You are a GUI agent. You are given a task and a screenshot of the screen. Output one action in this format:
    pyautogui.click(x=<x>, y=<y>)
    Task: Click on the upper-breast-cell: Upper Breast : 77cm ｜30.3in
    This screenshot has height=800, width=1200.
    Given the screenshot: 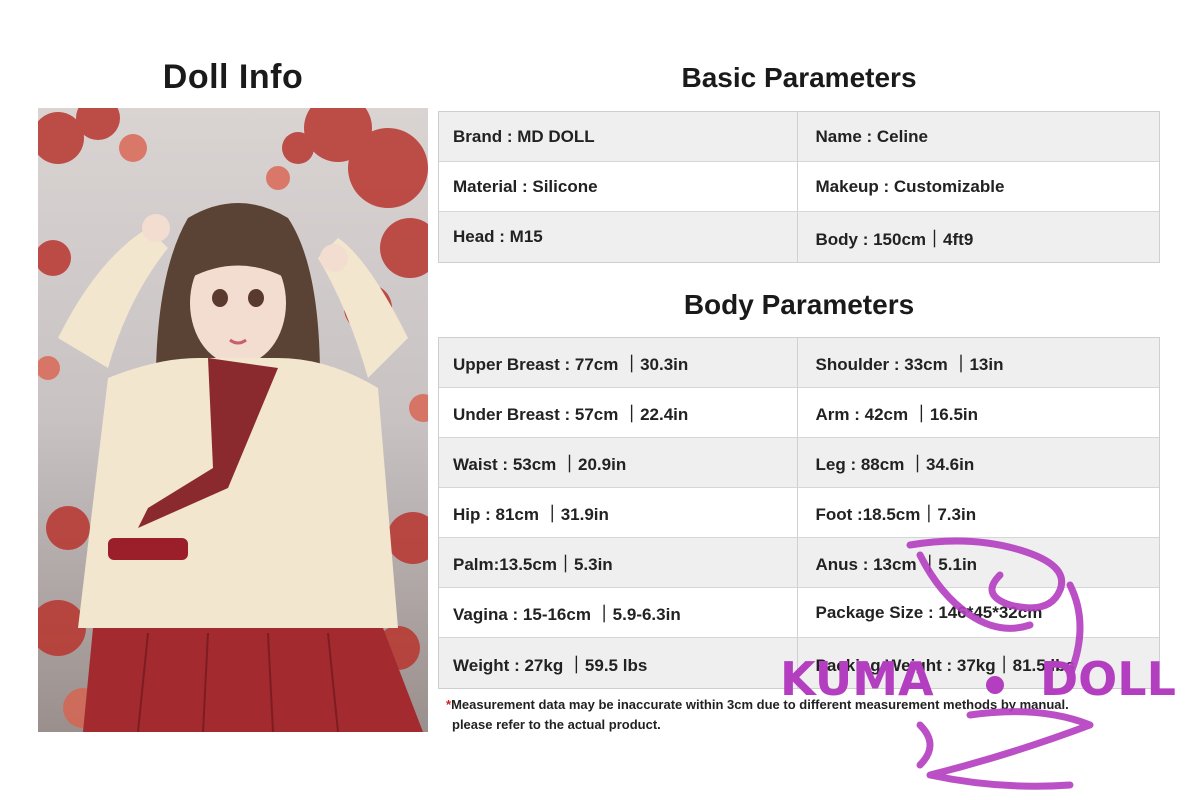 What is the action you would take?
    pyautogui.click(x=571, y=364)
    